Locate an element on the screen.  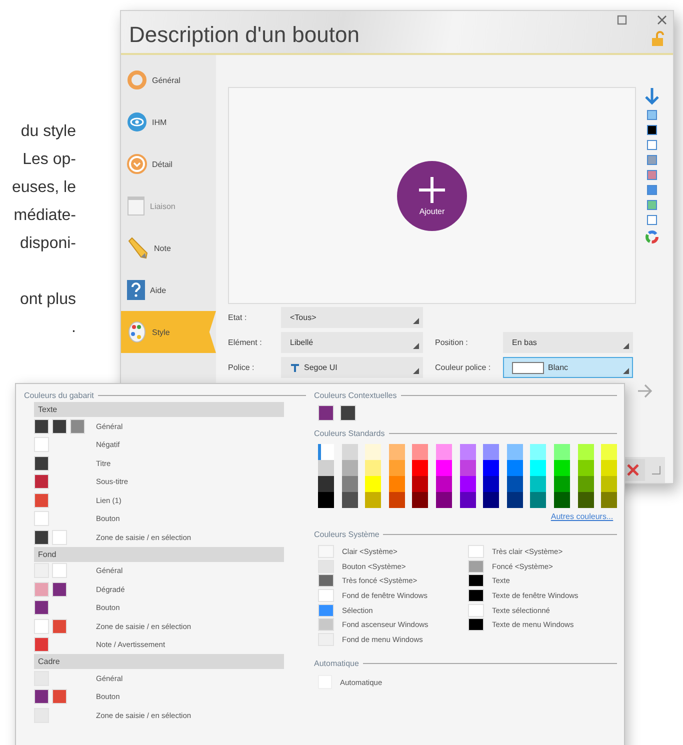
sidebar-item: Détail is located at coordinates (168, 164).